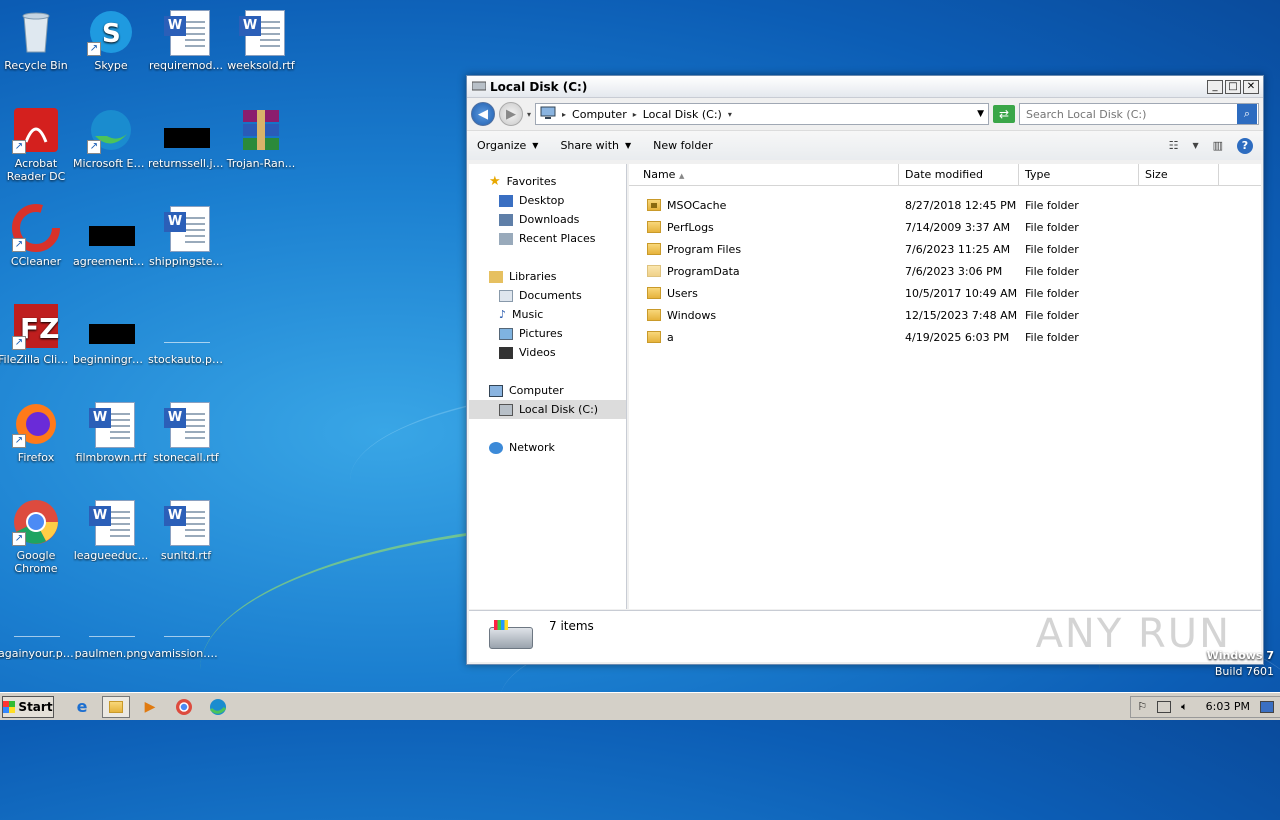  What do you see at coordinates (980, 114) in the screenshot?
I see `address-dropdown-icon: ▼` at bounding box center [980, 114].